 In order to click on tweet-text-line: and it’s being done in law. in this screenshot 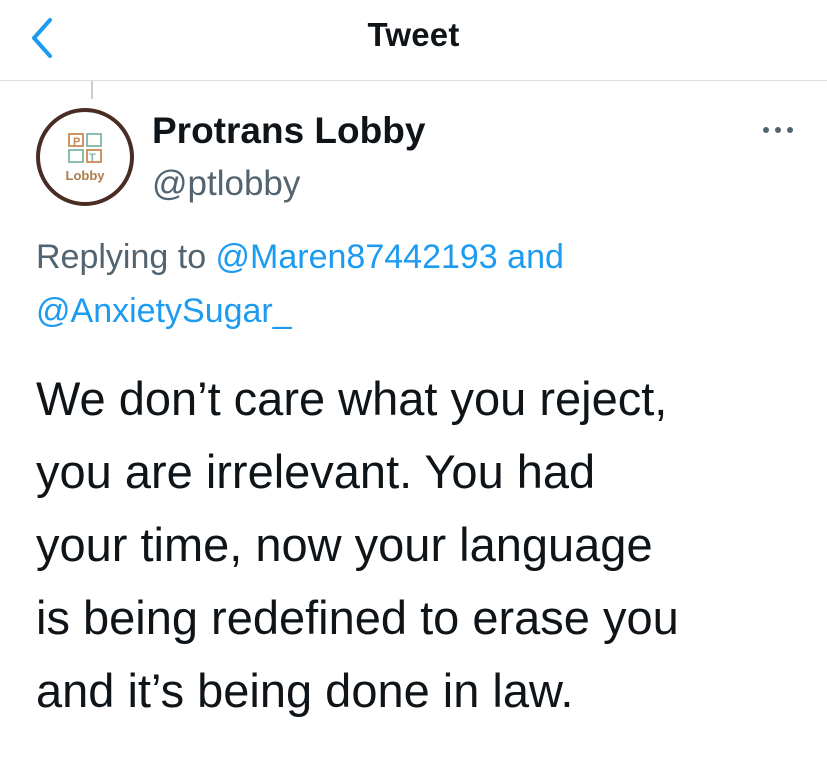, I will do `click(305, 690)`.